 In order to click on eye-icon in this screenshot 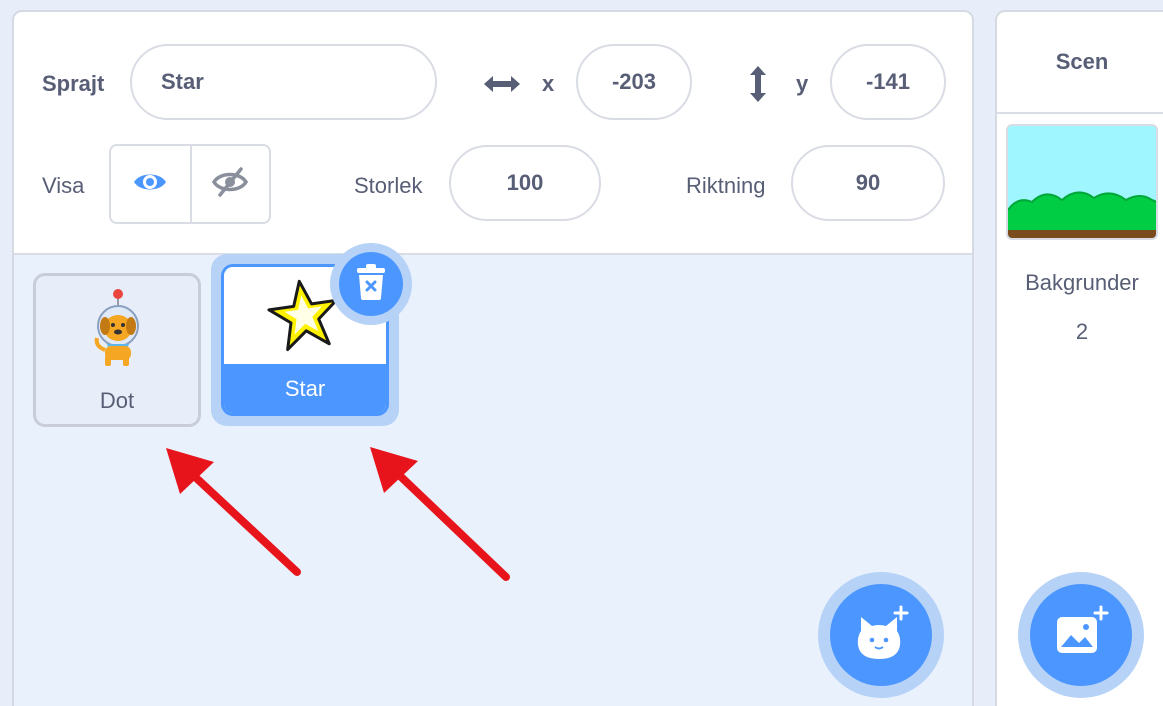, I will do `click(150, 184)`.